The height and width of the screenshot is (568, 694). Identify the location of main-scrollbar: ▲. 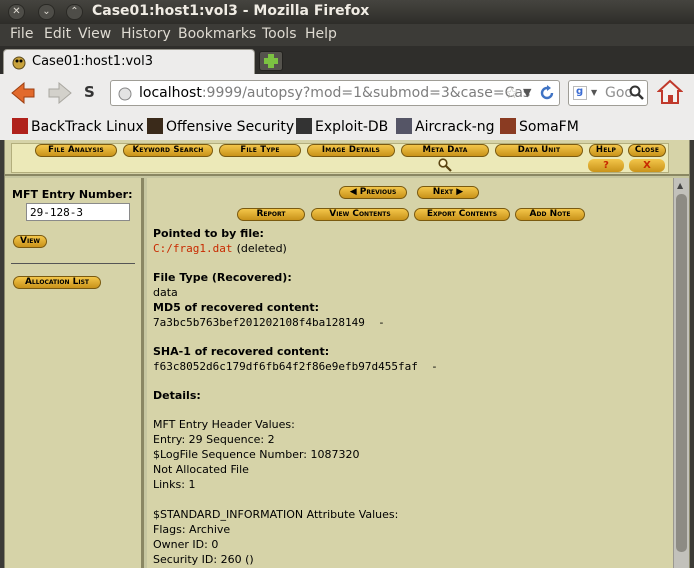
(681, 373).